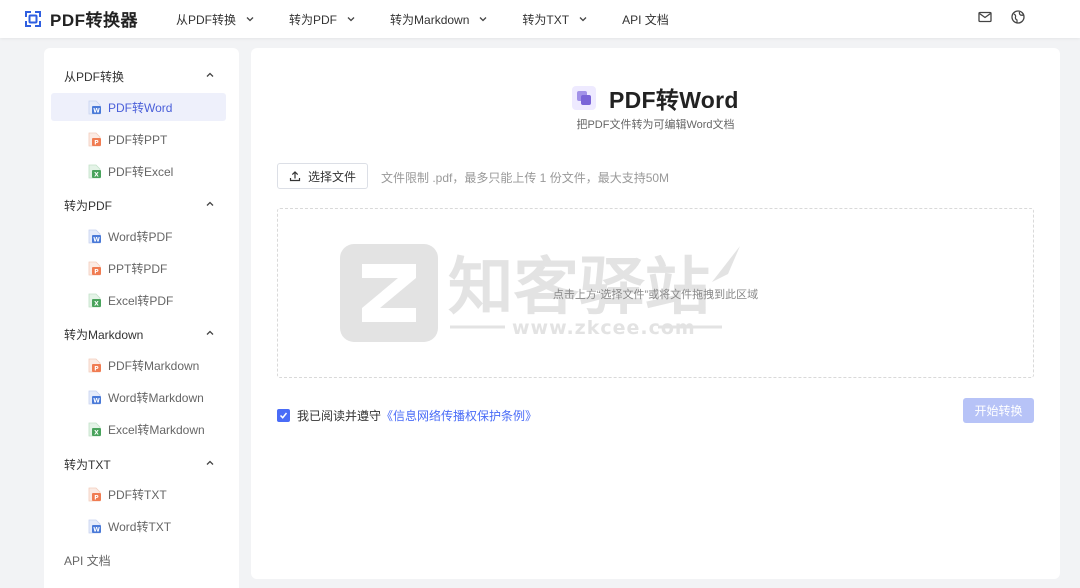 The width and height of the screenshot is (1080, 588). I want to click on mail-icon, so click(985, 17).